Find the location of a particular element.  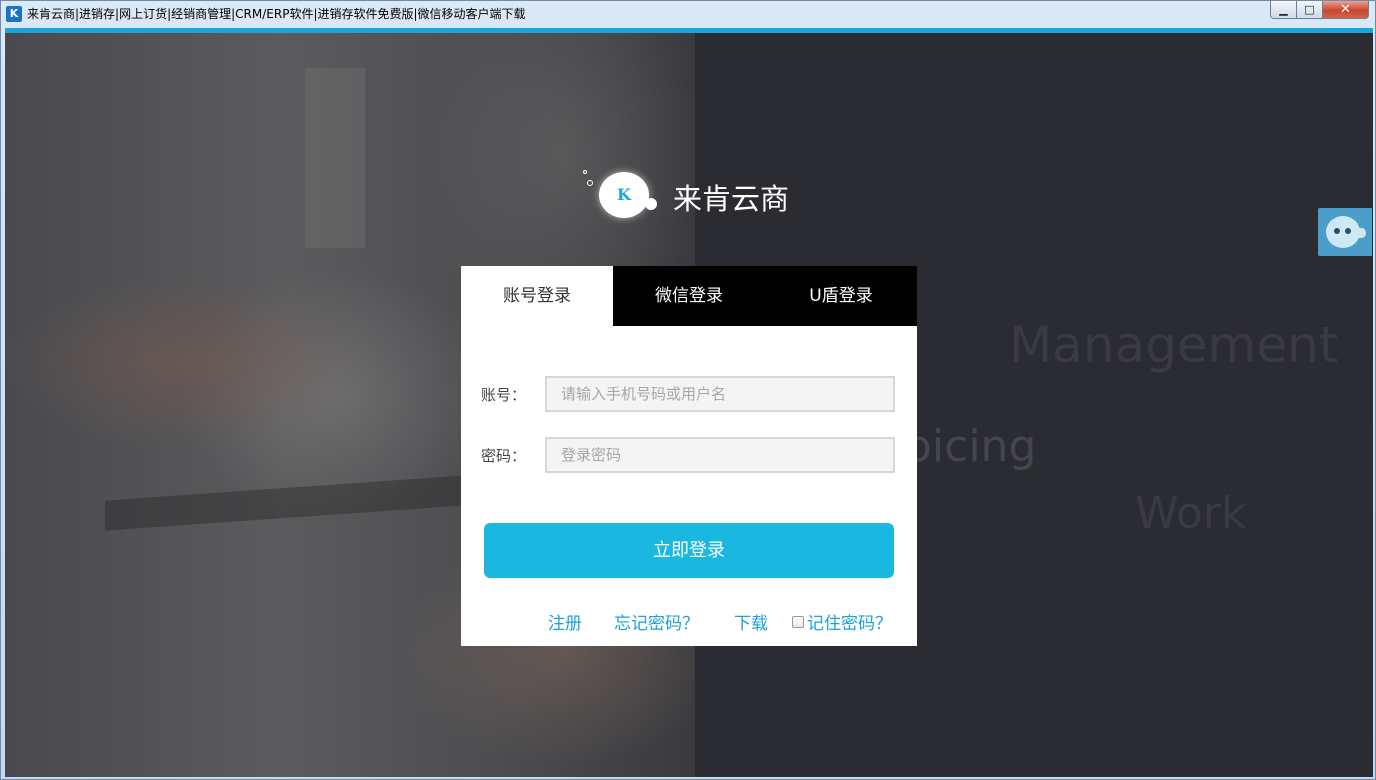

brand-name: 来肯云商 is located at coordinates (731, 199).